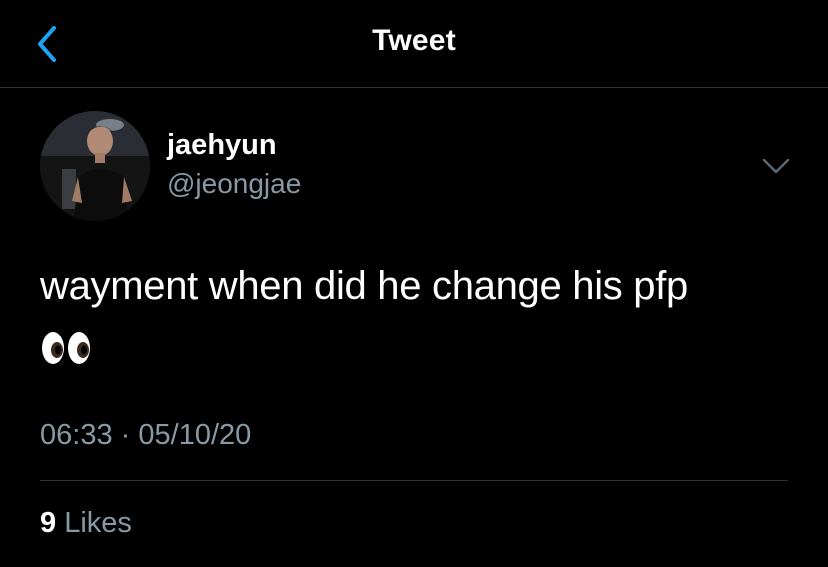  Describe the element at coordinates (414, 40) in the screenshot. I see `page-title: Tweet` at that location.